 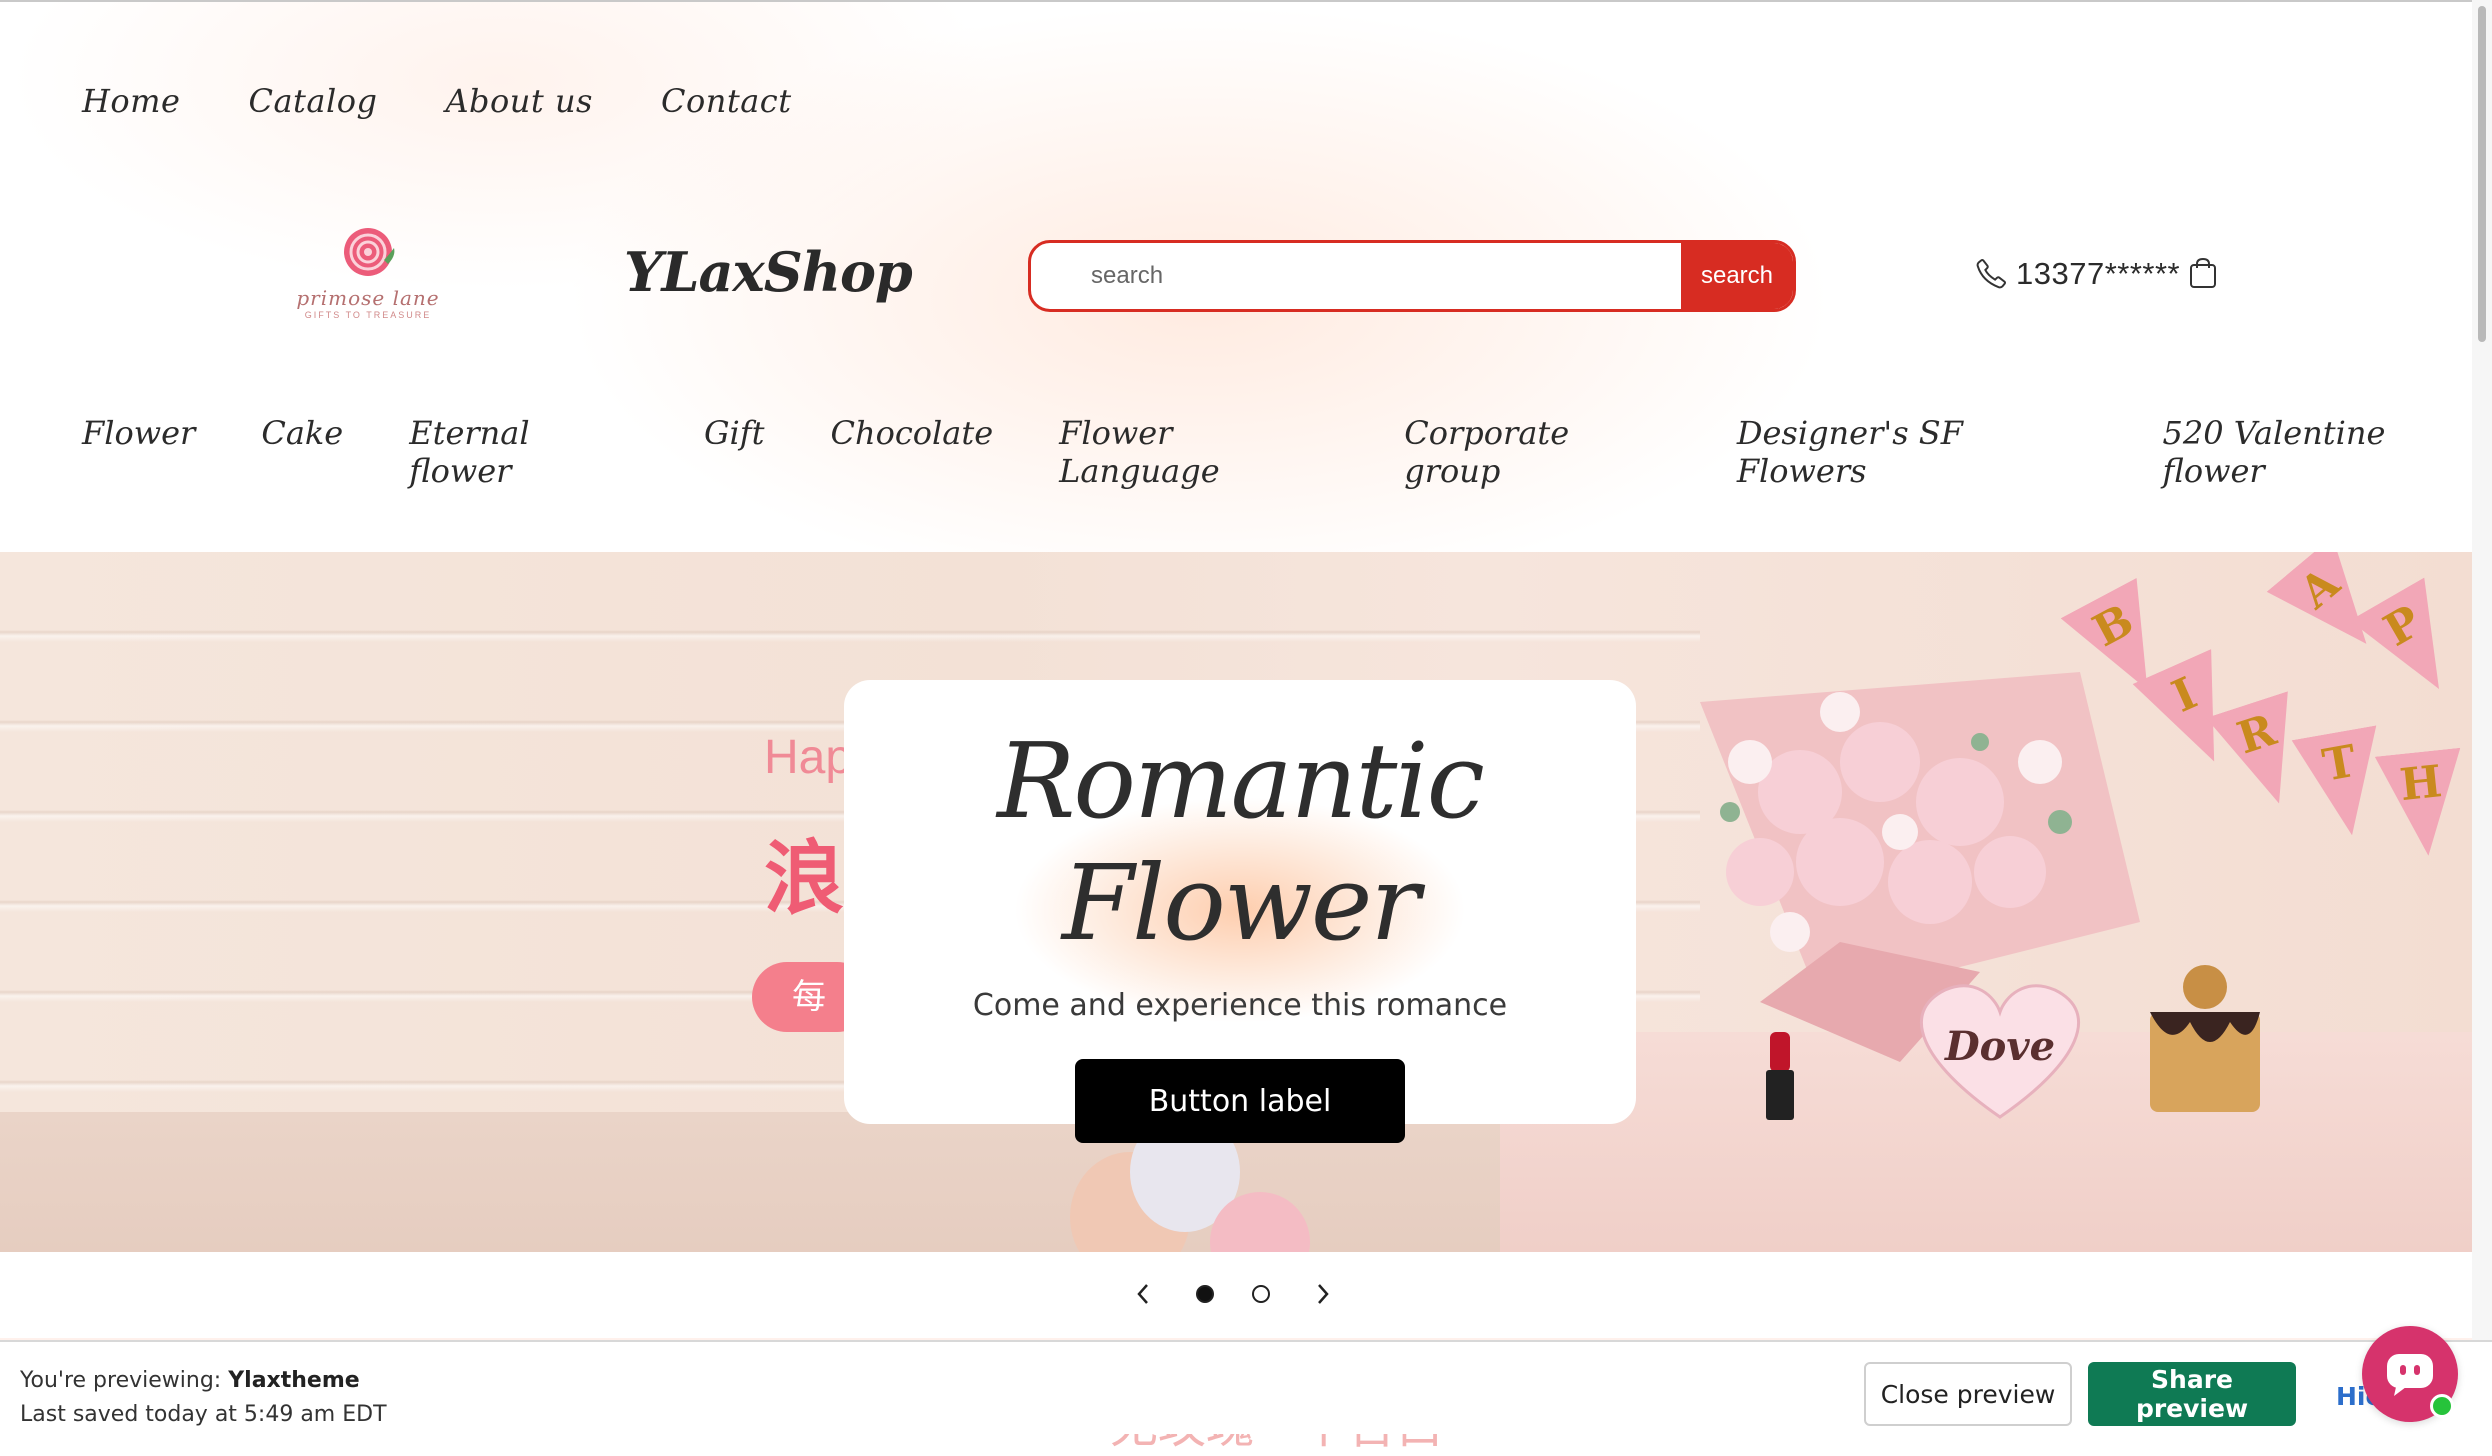 What do you see at coordinates (312, 101) in the screenshot?
I see `nav-catalog: Catalog` at bounding box center [312, 101].